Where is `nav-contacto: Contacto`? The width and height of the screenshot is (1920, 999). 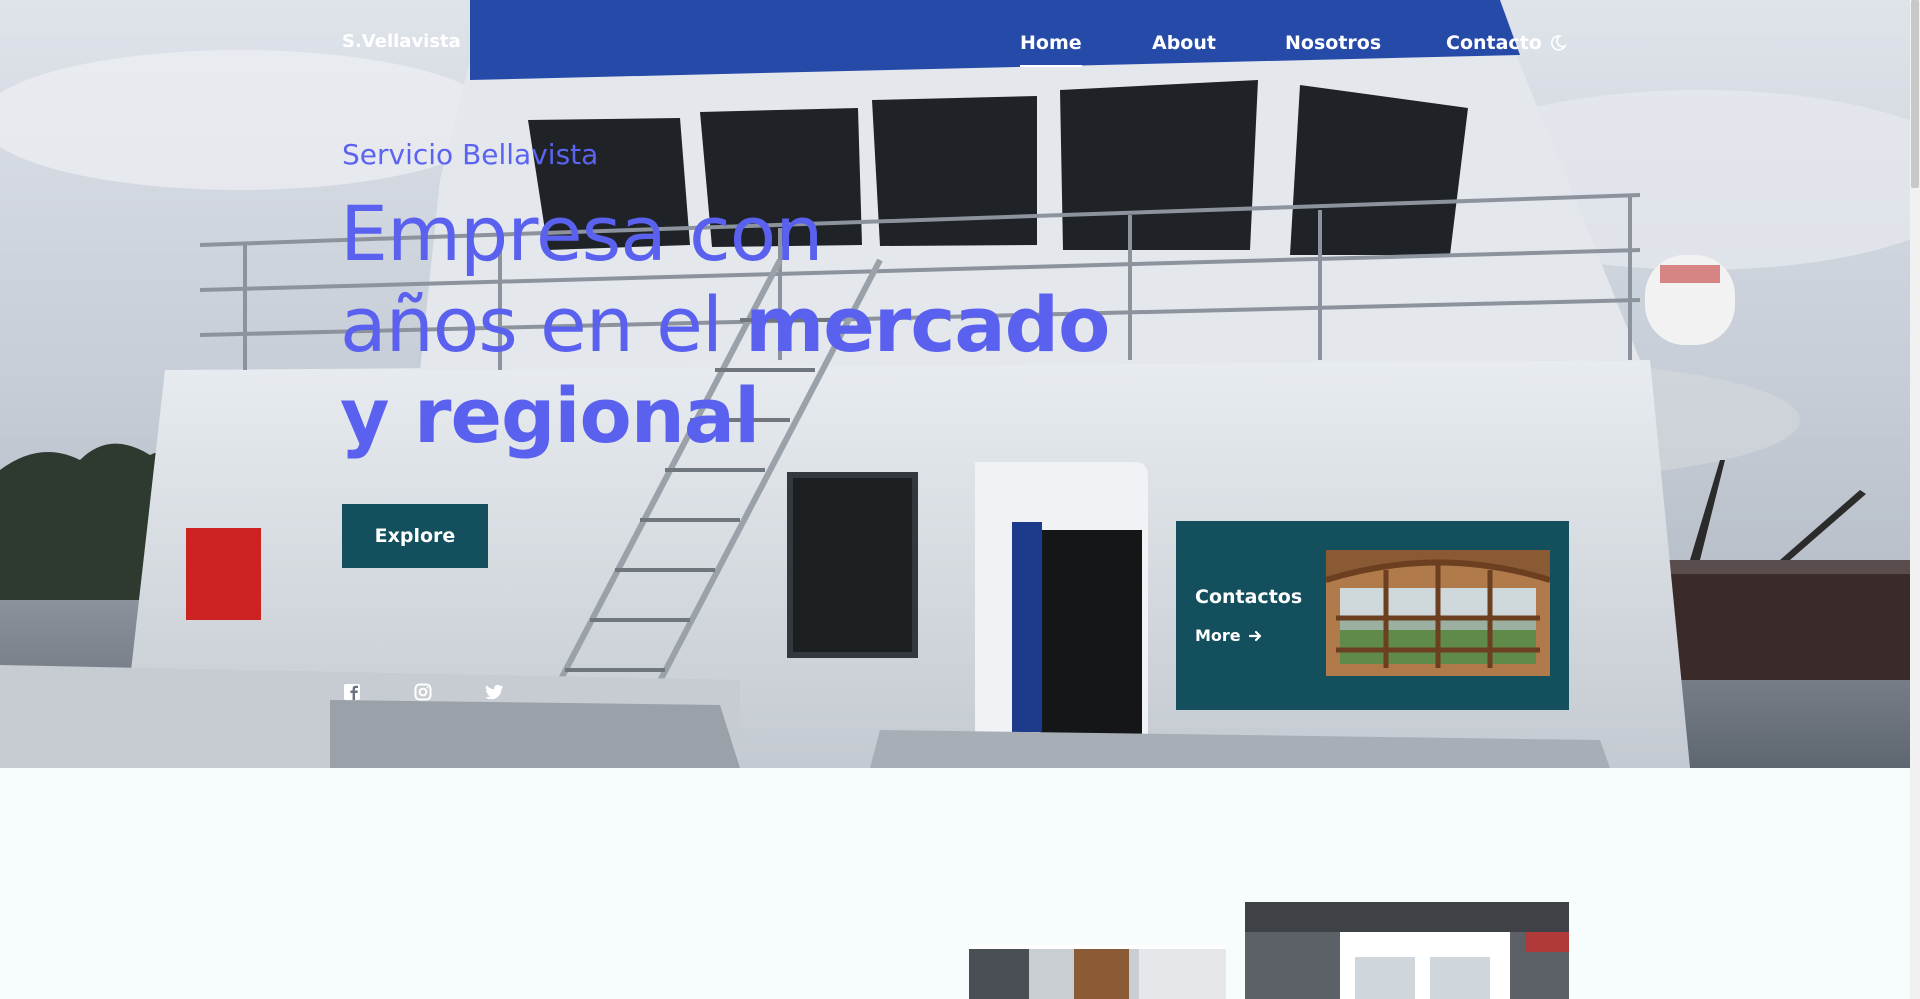 nav-contacto: Contacto is located at coordinates (1494, 43).